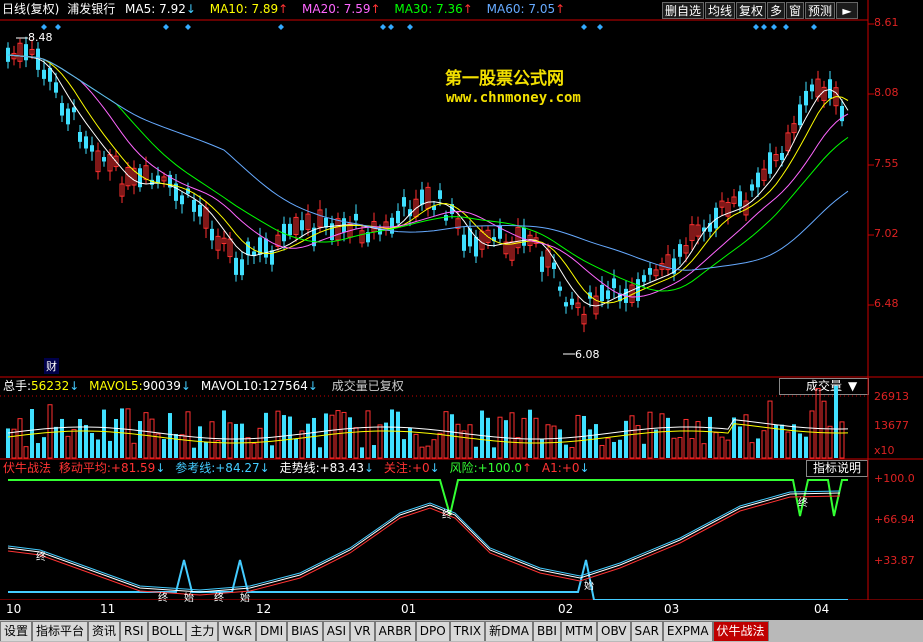 This screenshot has height=642, width=923. Describe the element at coordinates (546, 631) in the screenshot. I see `tab-15: BBI` at that location.